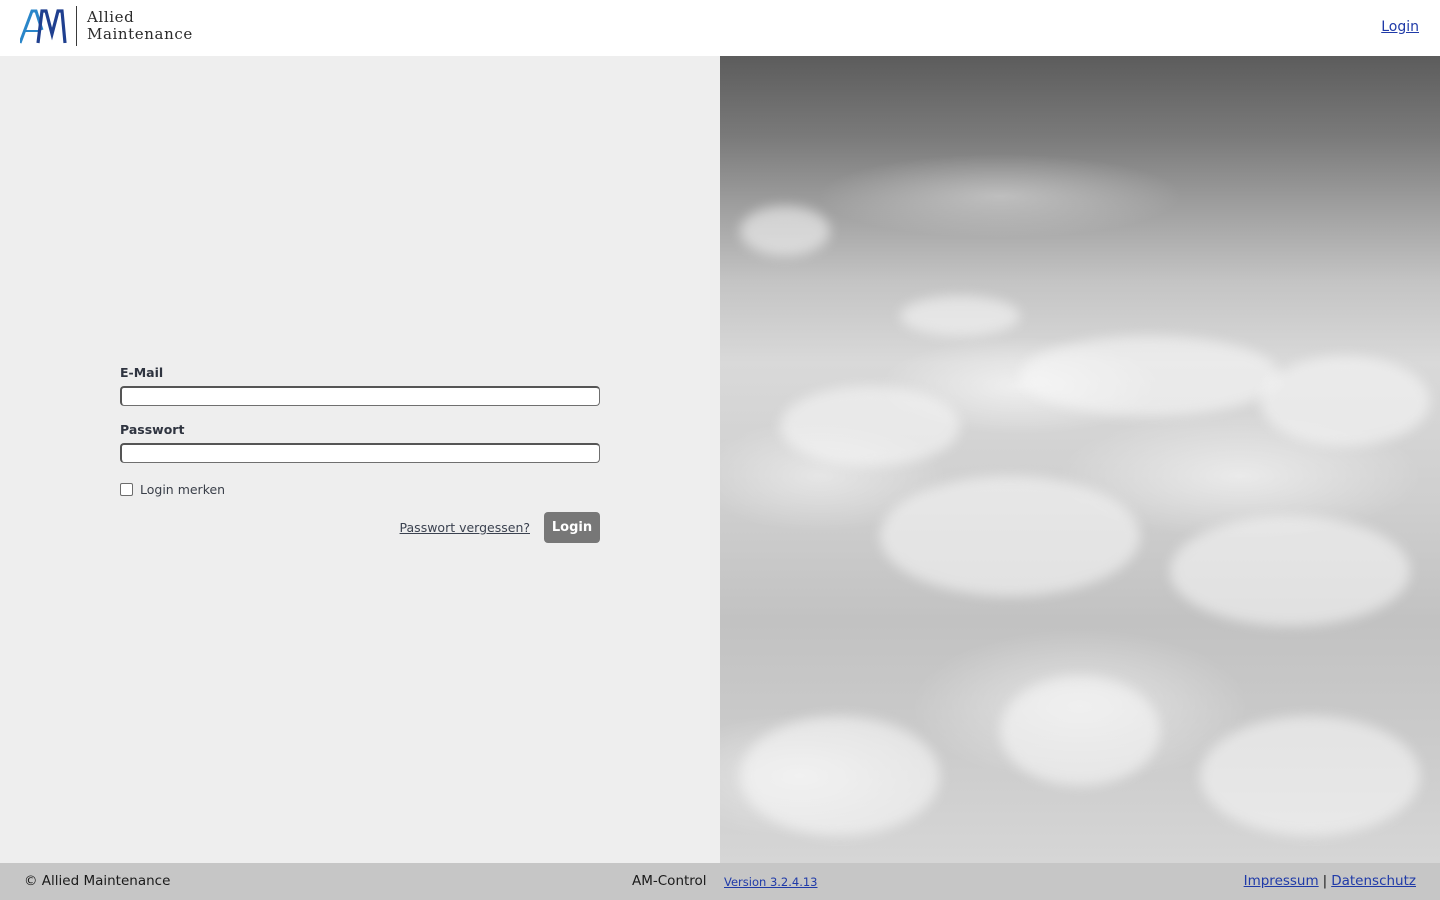 The image size is (1440, 900). Describe the element at coordinates (76, 26) in the screenshot. I see `logo-divider` at that location.